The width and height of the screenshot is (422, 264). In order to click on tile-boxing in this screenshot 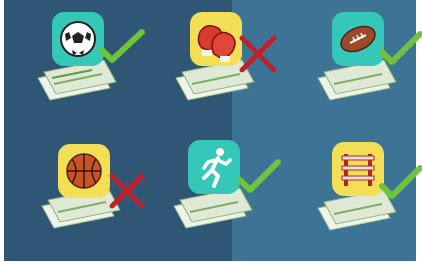, I will do `click(223, 56)`.